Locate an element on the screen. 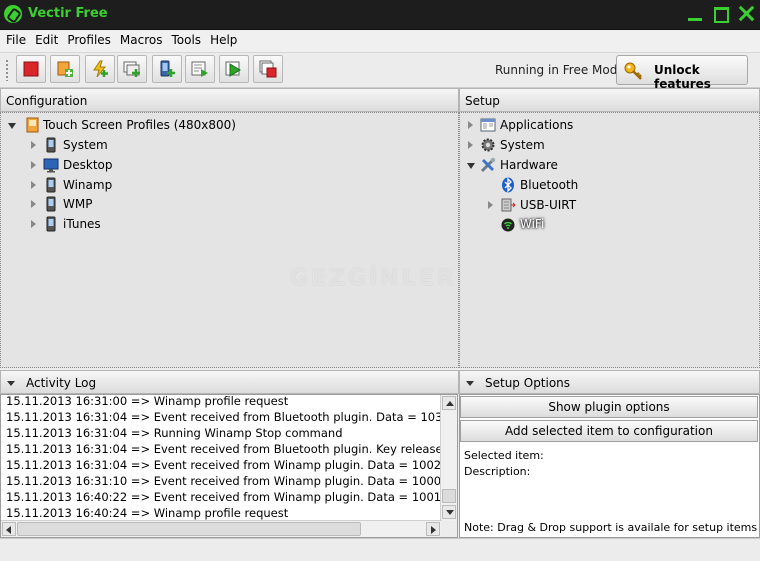 This screenshot has height=561, width=760. free-mode-status: Running in Free Mode is located at coordinates (560, 70).